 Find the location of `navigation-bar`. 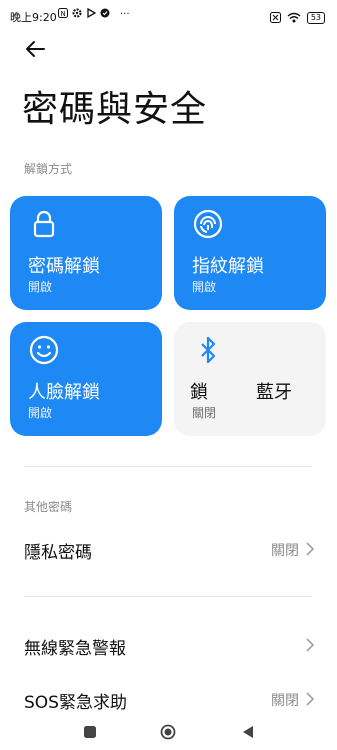

navigation-bar is located at coordinates (168, 732).